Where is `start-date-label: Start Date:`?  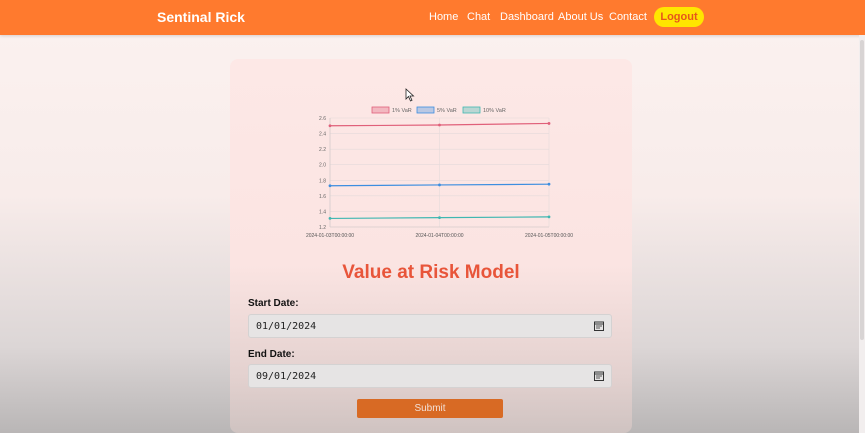 start-date-label: Start Date: is located at coordinates (273, 303).